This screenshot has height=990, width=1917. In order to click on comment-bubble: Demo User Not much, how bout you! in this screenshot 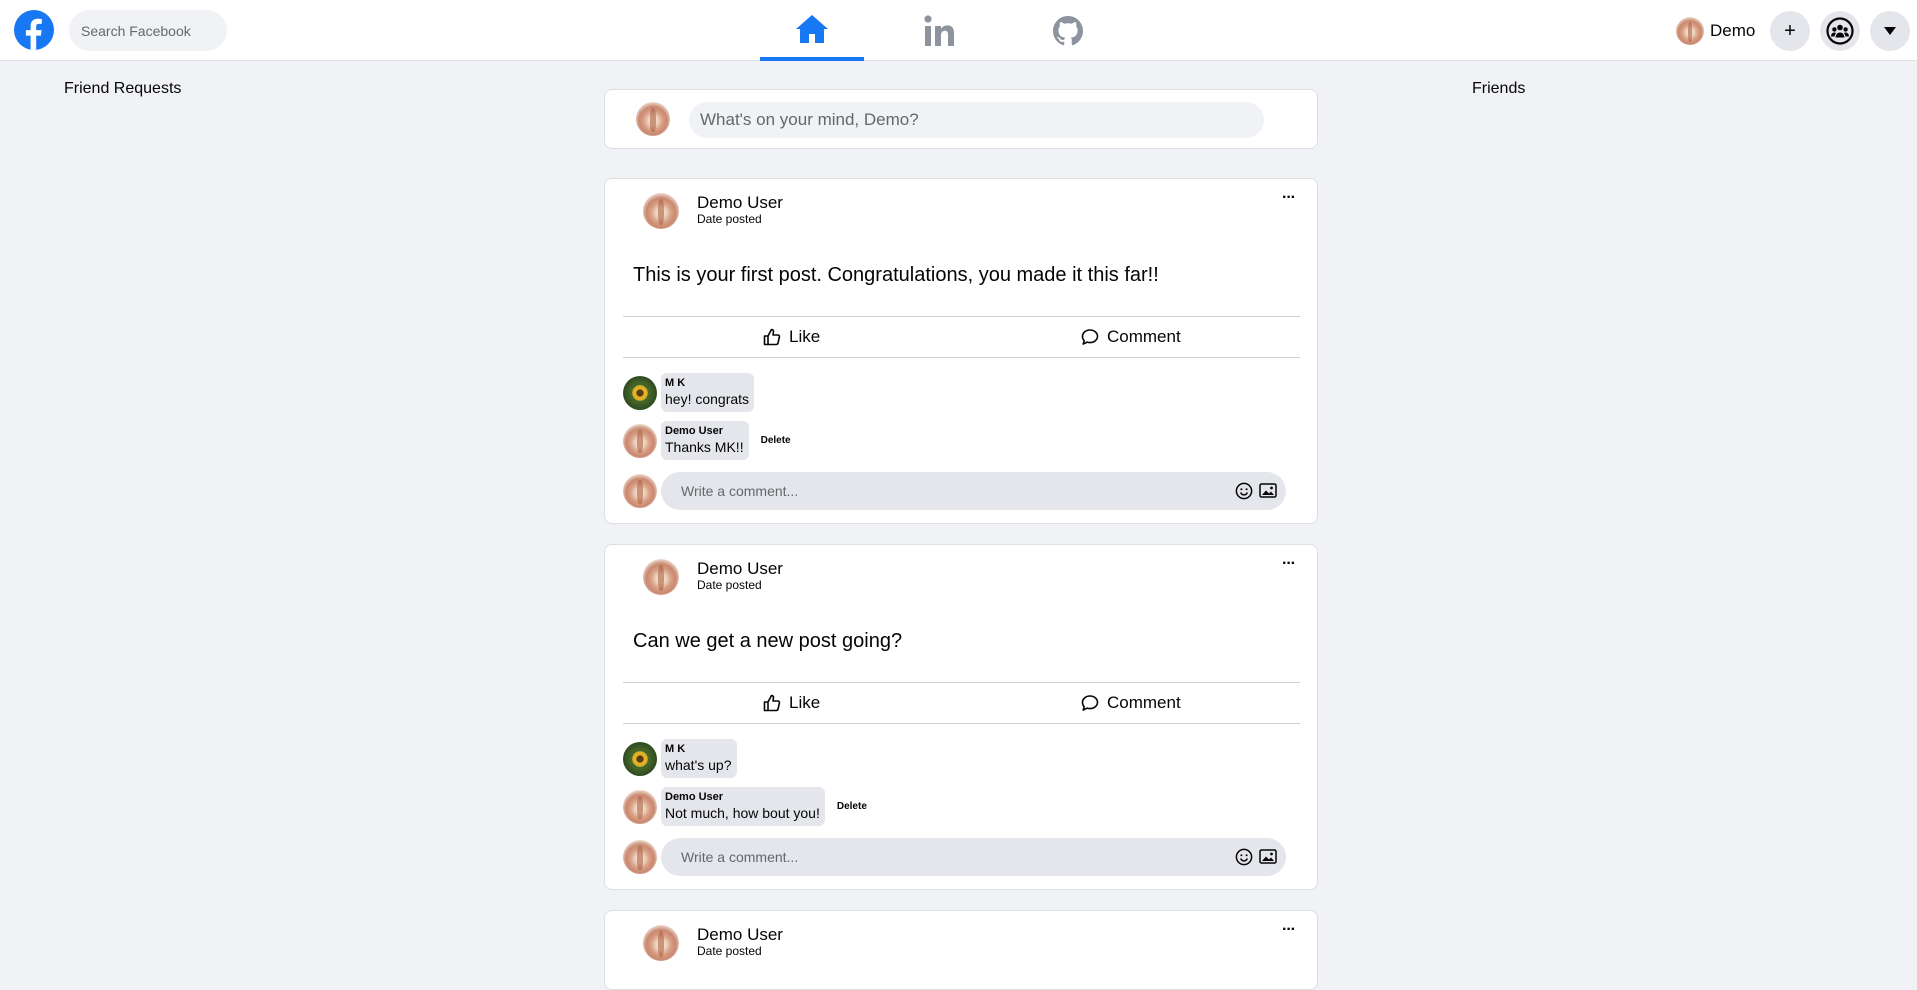, I will do `click(743, 806)`.